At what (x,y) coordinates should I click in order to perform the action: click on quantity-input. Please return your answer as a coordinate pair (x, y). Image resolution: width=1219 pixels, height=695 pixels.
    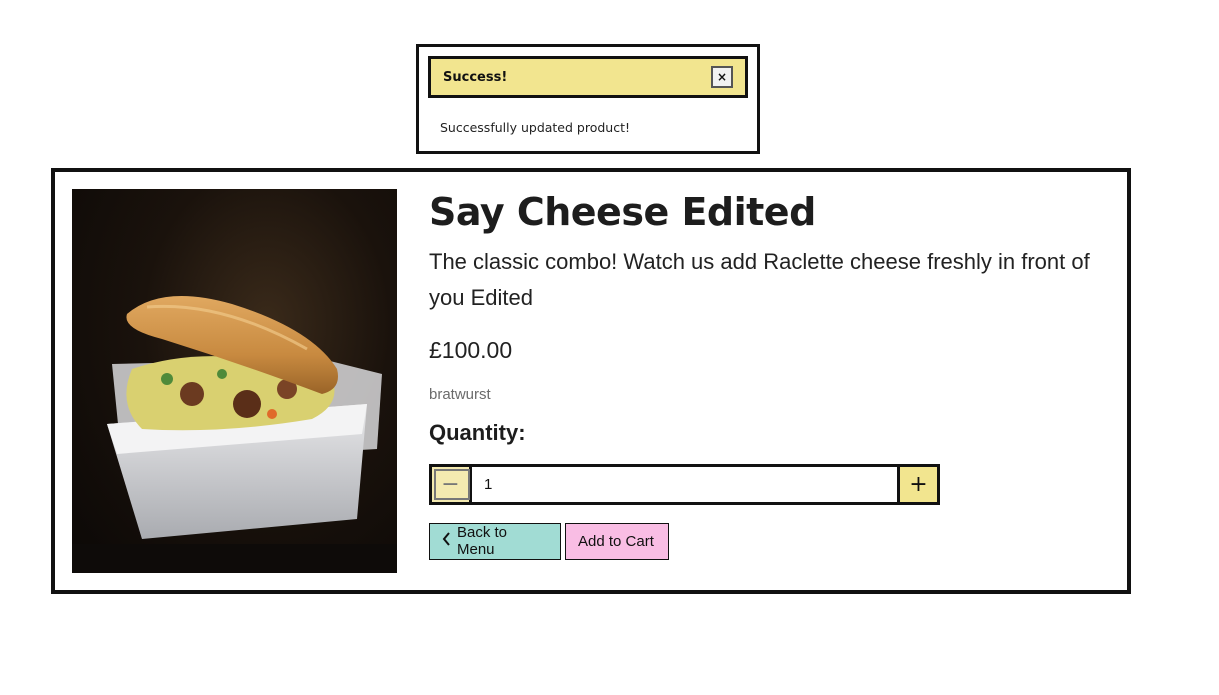
    Looking at the image, I should click on (684, 484).